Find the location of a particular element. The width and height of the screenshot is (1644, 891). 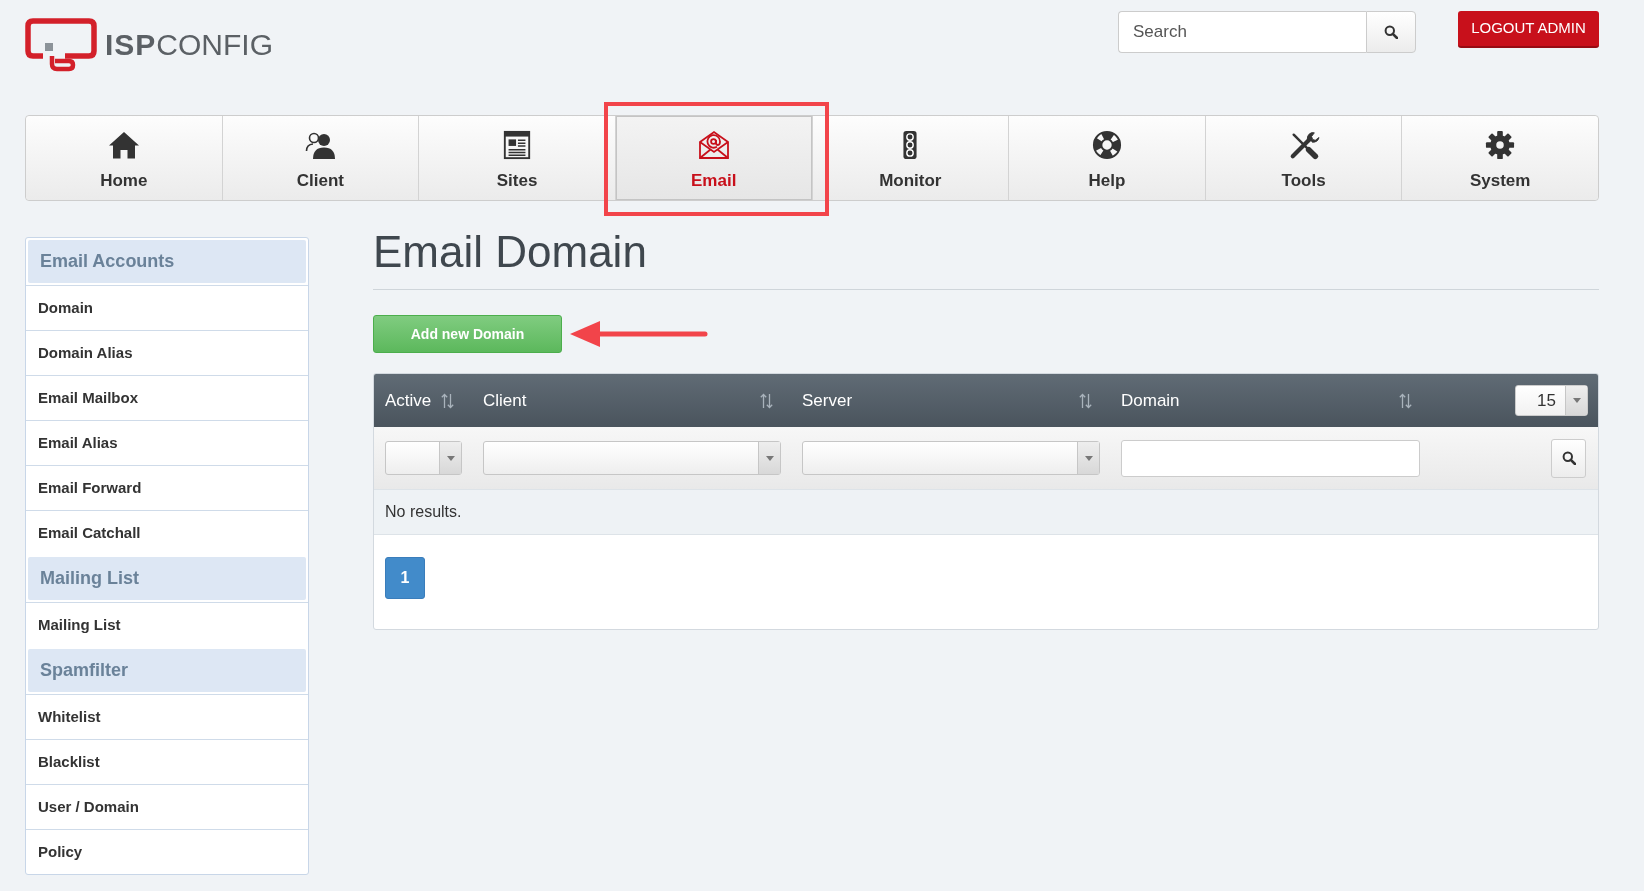

sidebar-item: Domain is located at coordinates (167, 307).